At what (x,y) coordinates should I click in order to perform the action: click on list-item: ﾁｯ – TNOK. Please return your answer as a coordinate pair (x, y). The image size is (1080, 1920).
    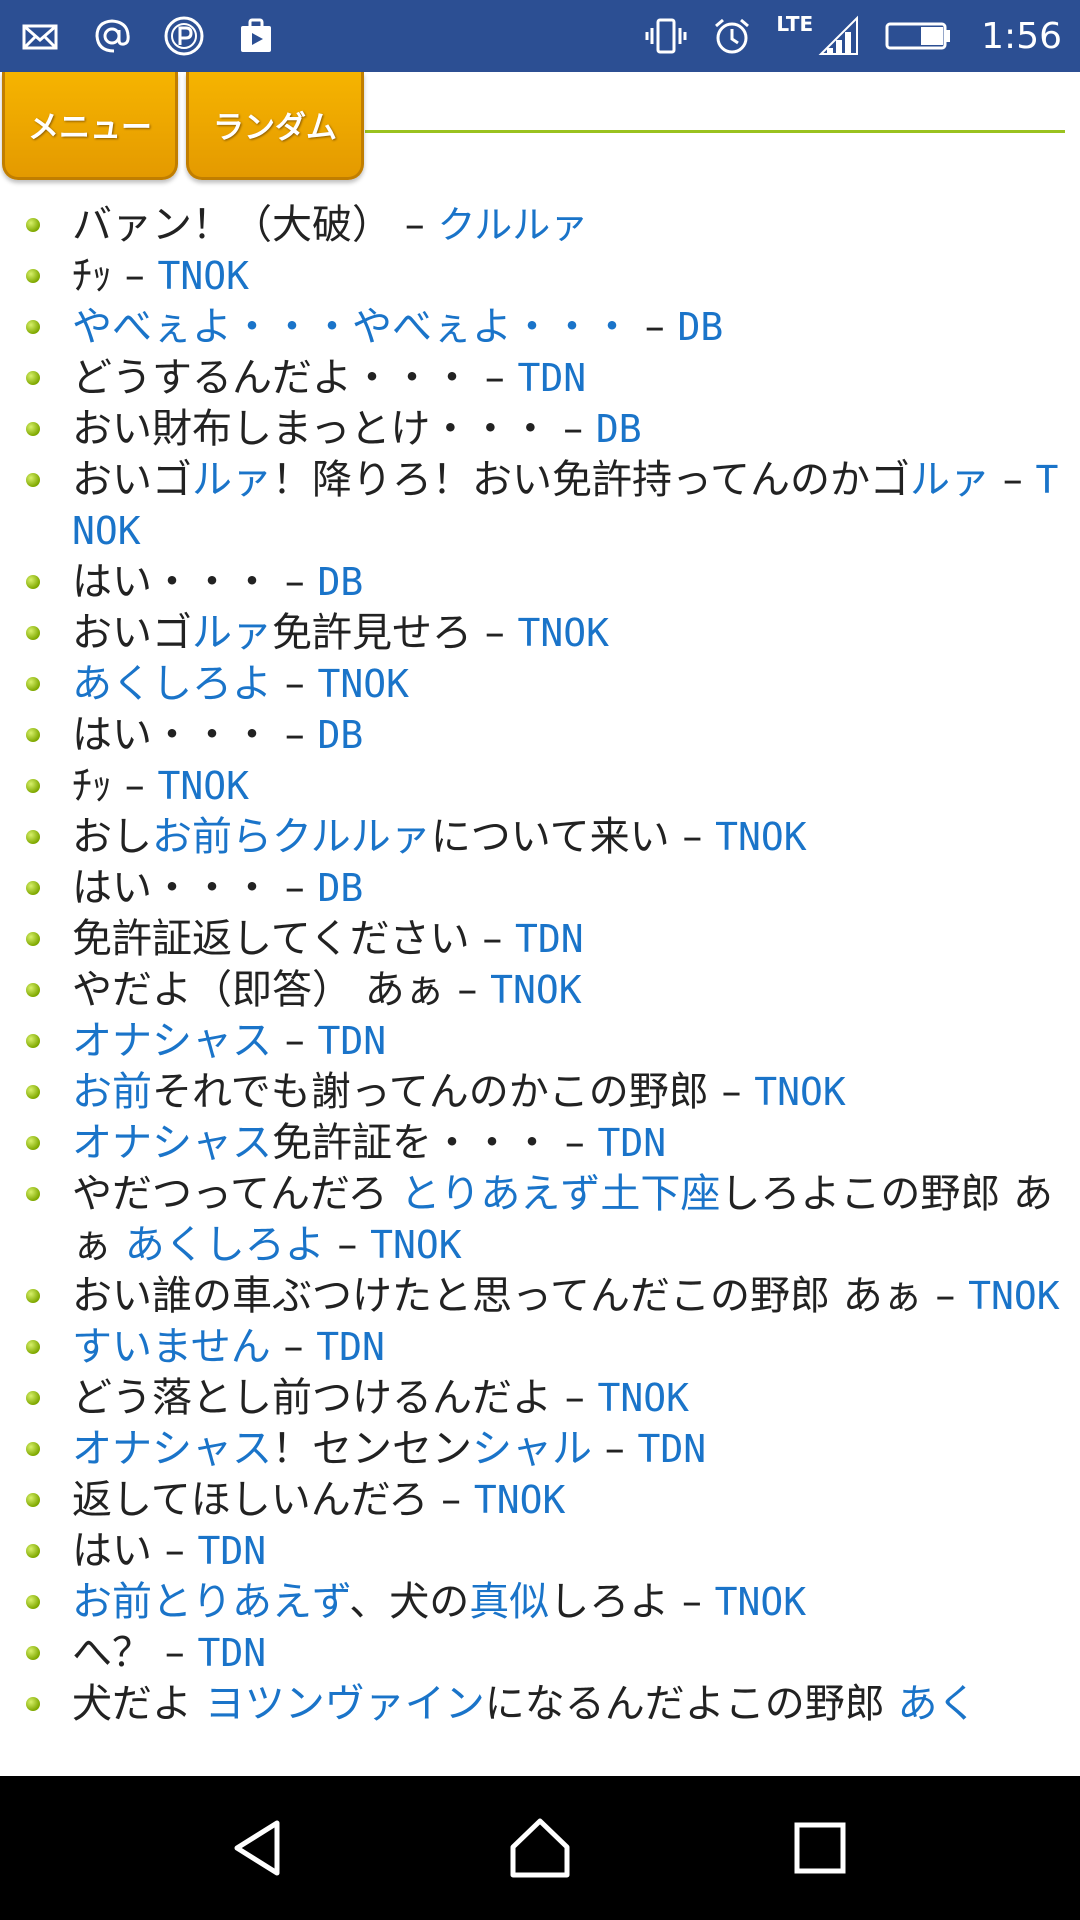
    Looking at the image, I should click on (540, 786).